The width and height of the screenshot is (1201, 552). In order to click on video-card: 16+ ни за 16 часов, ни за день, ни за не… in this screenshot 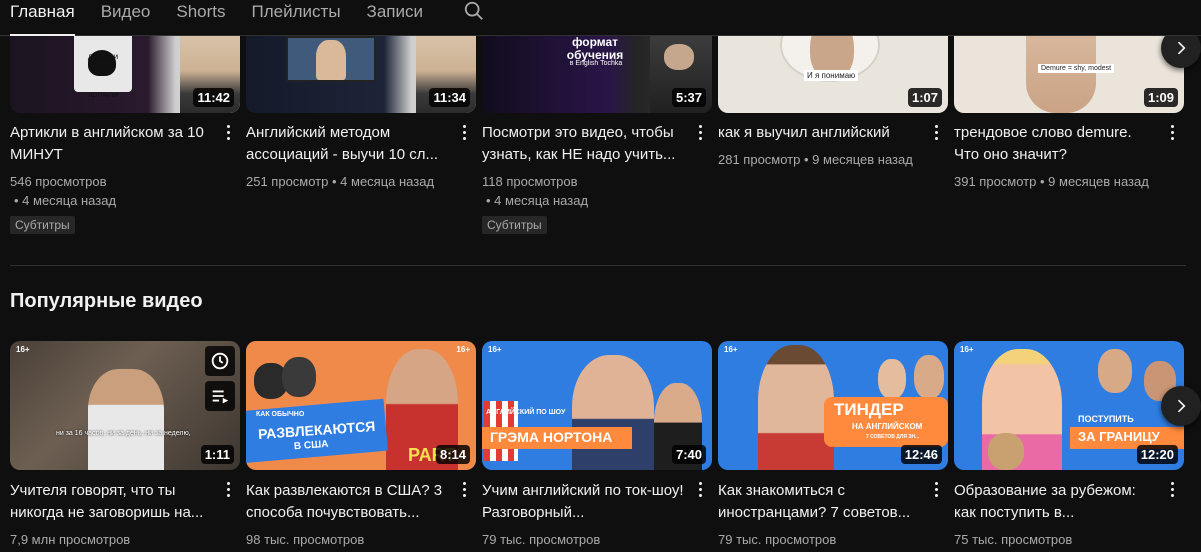, I will do `click(125, 445)`.